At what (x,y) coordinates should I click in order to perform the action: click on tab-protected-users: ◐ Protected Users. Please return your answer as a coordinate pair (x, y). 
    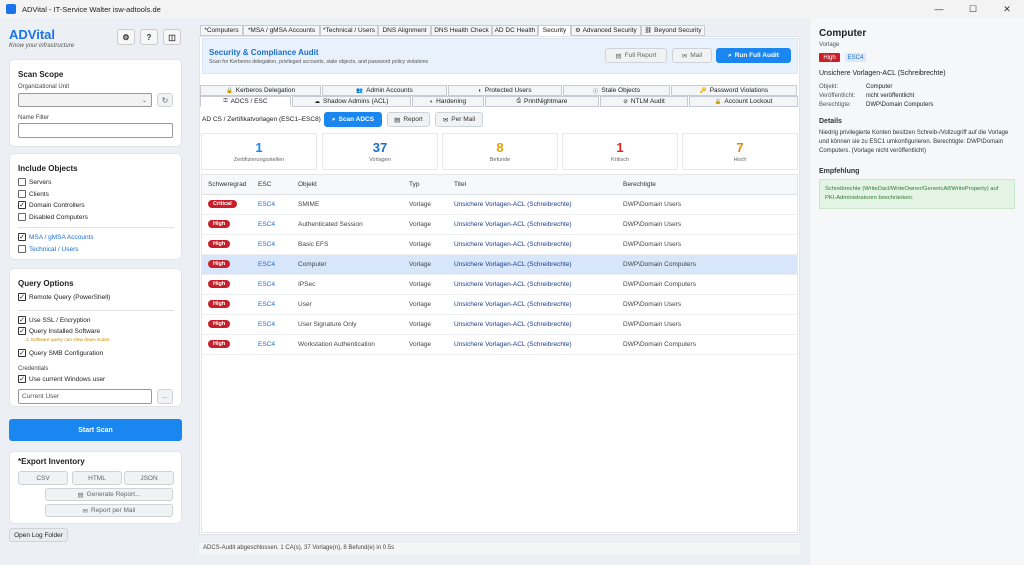
    Looking at the image, I should click on (505, 90).